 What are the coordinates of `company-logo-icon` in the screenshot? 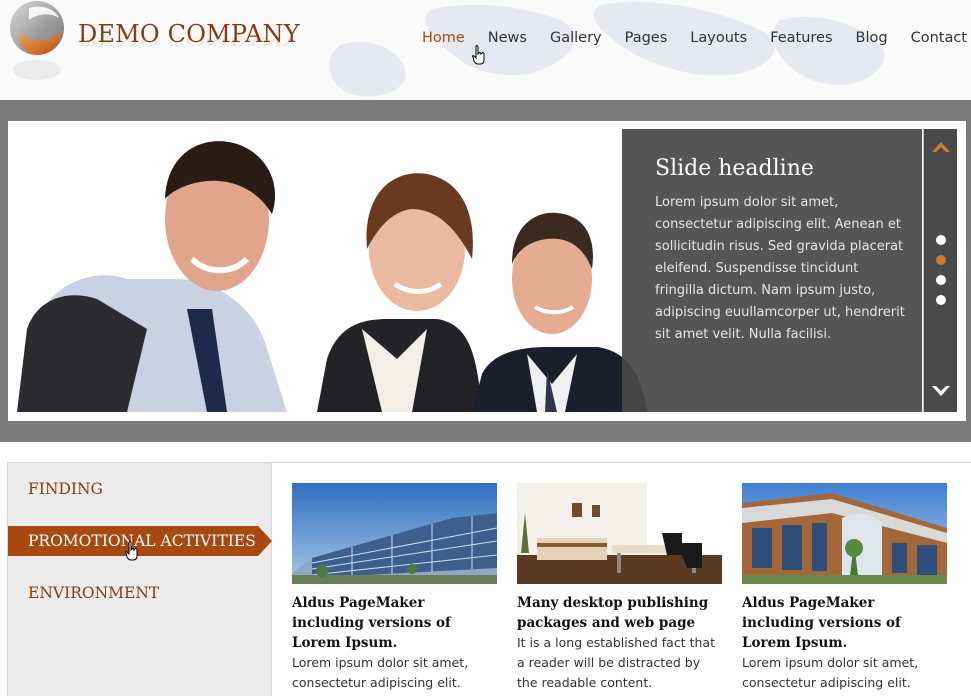 It's located at (37, 45).